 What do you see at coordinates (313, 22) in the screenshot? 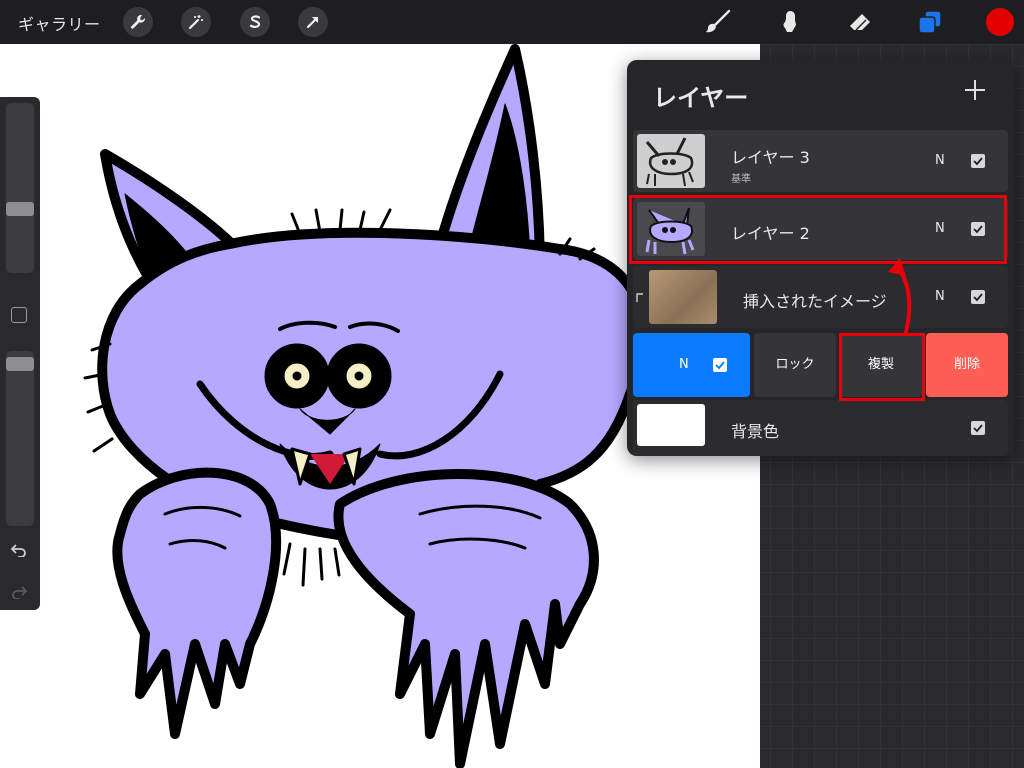
I see `transform-arrow-icon` at bounding box center [313, 22].